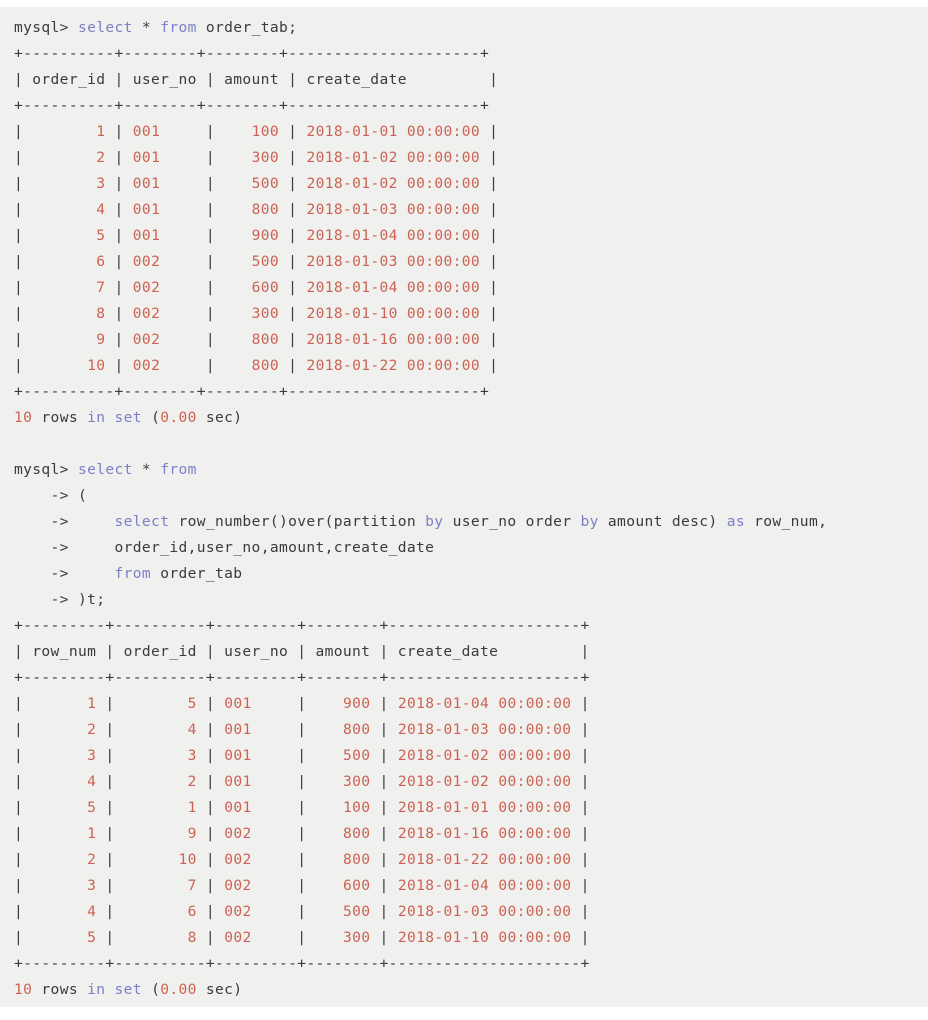  What do you see at coordinates (105, 469) in the screenshot?
I see `sql-keyword: select` at bounding box center [105, 469].